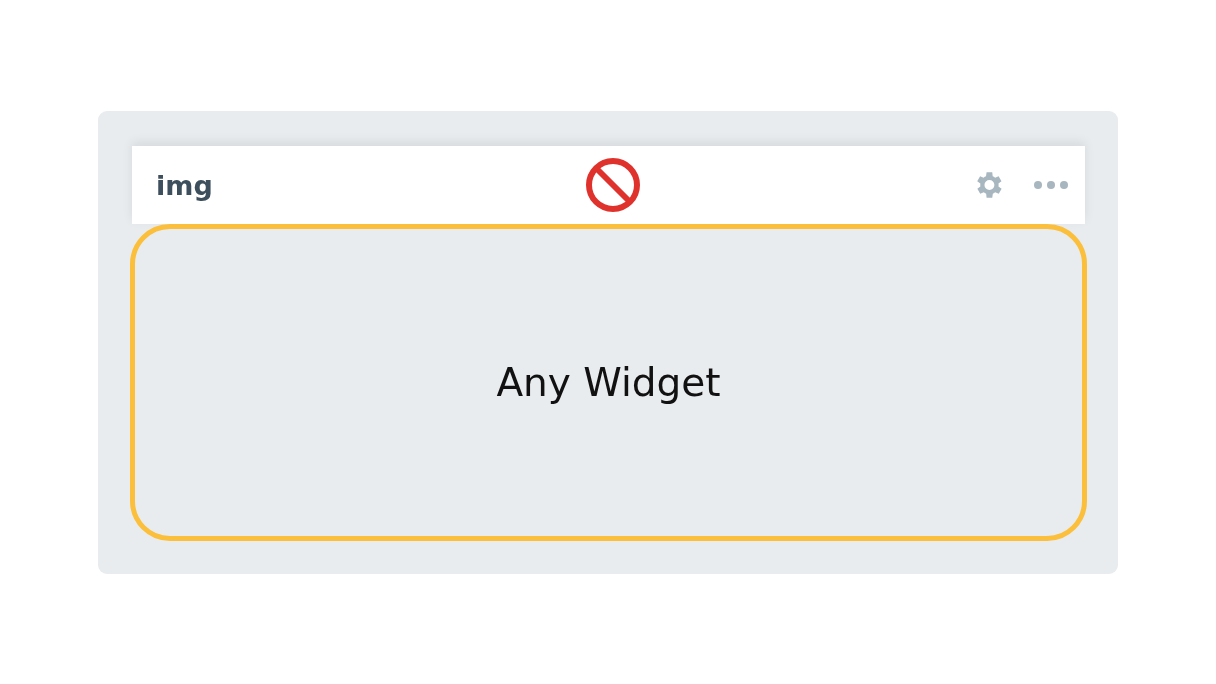 The width and height of the screenshot is (1216, 684). I want to click on prohibited-icon, so click(612, 185).